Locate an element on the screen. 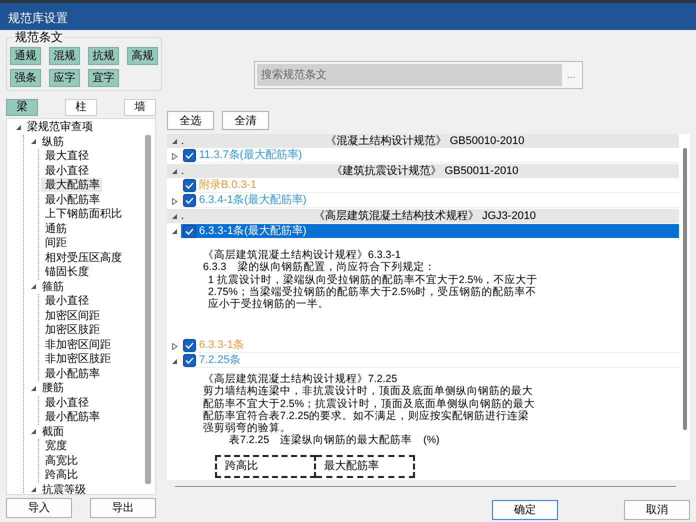  tree-item: 非加密区肢距 is located at coordinates (77, 359).